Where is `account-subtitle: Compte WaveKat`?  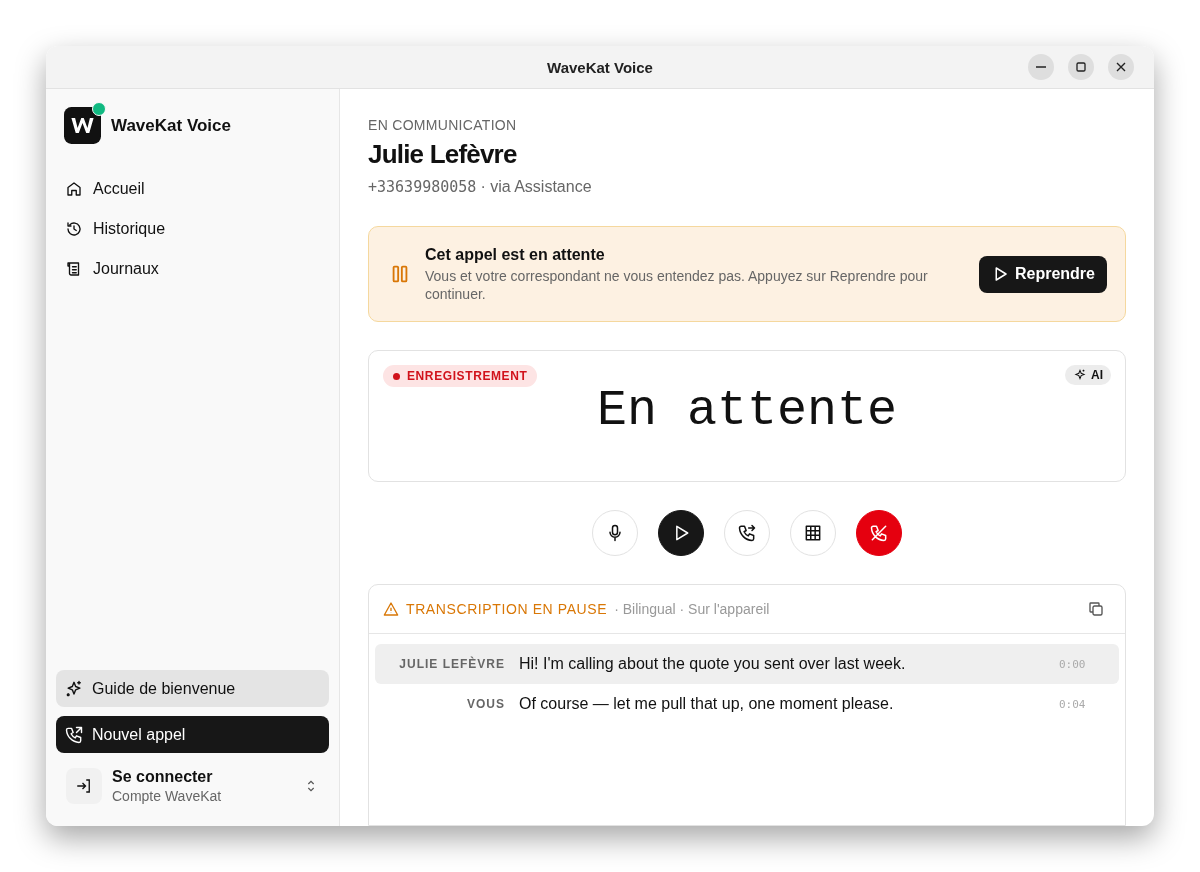 account-subtitle: Compte WaveKat is located at coordinates (167, 796).